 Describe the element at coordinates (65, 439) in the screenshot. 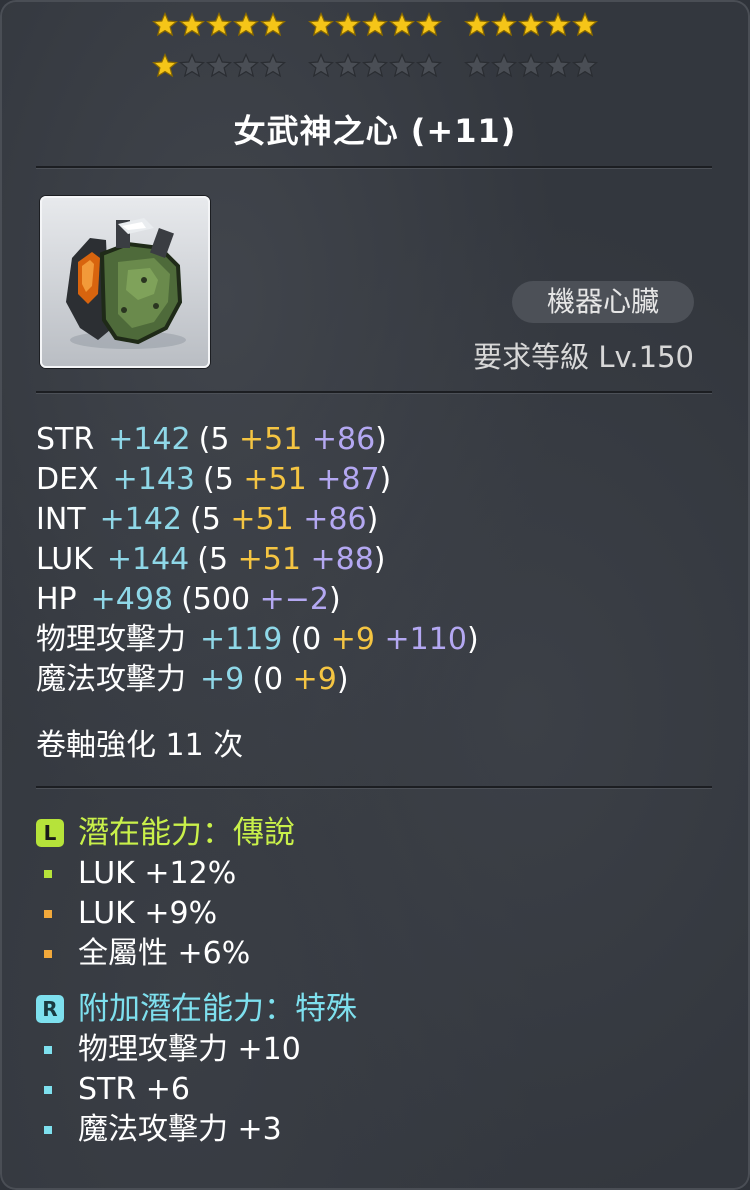

I see `stat-name: STR` at that location.